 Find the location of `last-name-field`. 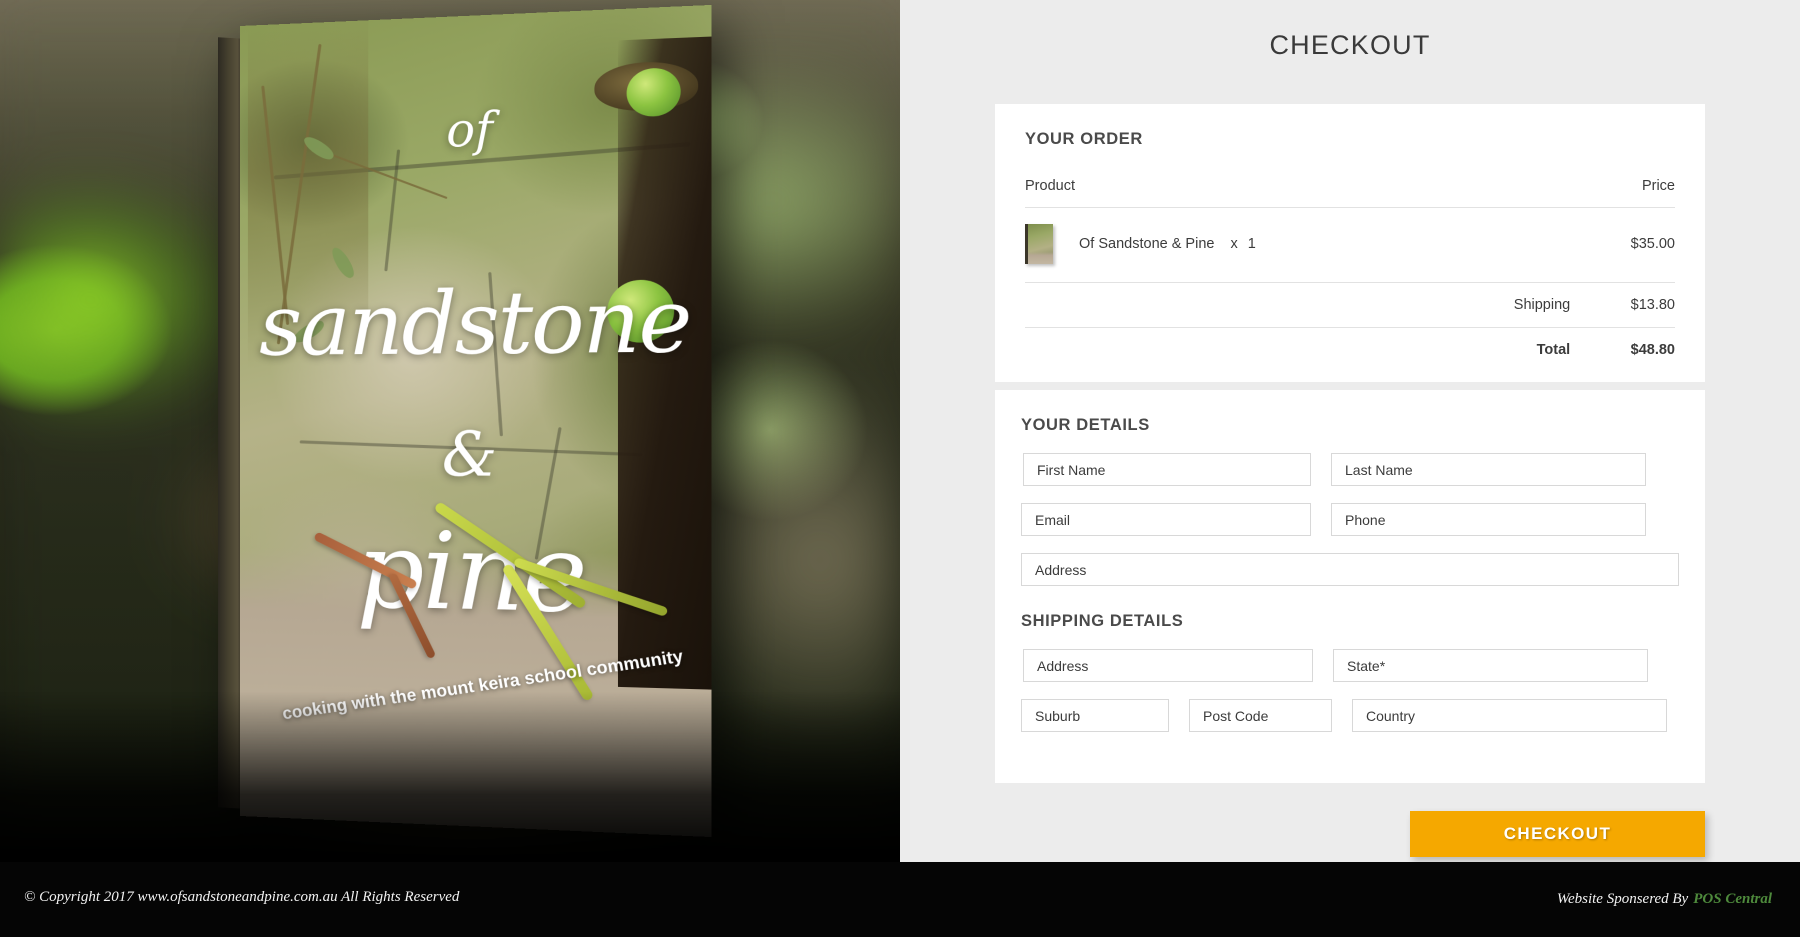

last-name-field is located at coordinates (1488, 469).